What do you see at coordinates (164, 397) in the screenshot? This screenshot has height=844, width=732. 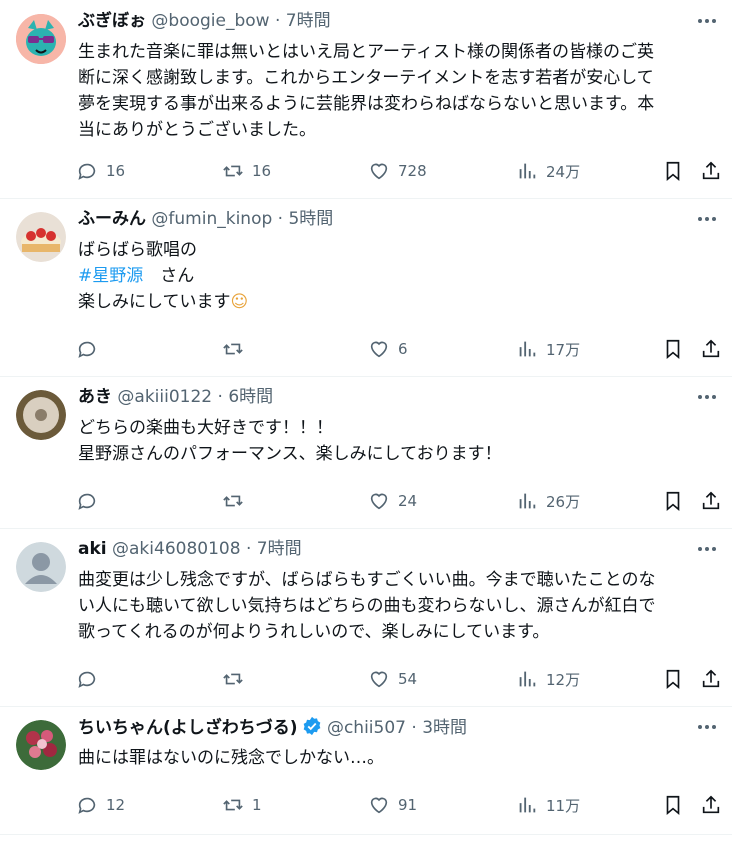 I see `user-handle: @akiii0122` at bounding box center [164, 397].